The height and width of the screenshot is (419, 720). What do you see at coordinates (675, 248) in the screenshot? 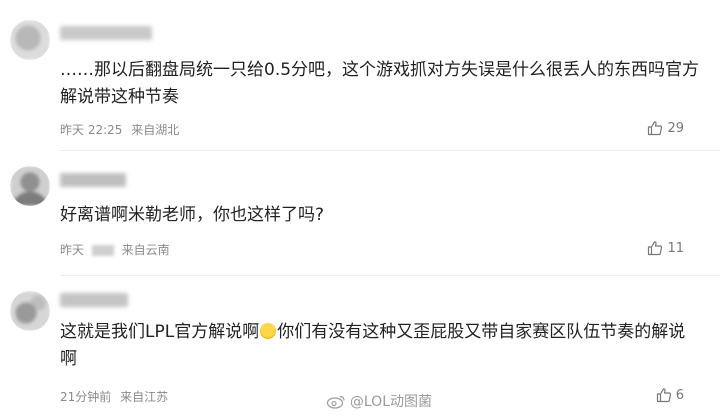
I see `like-count: 11` at bounding box center [675, 248].